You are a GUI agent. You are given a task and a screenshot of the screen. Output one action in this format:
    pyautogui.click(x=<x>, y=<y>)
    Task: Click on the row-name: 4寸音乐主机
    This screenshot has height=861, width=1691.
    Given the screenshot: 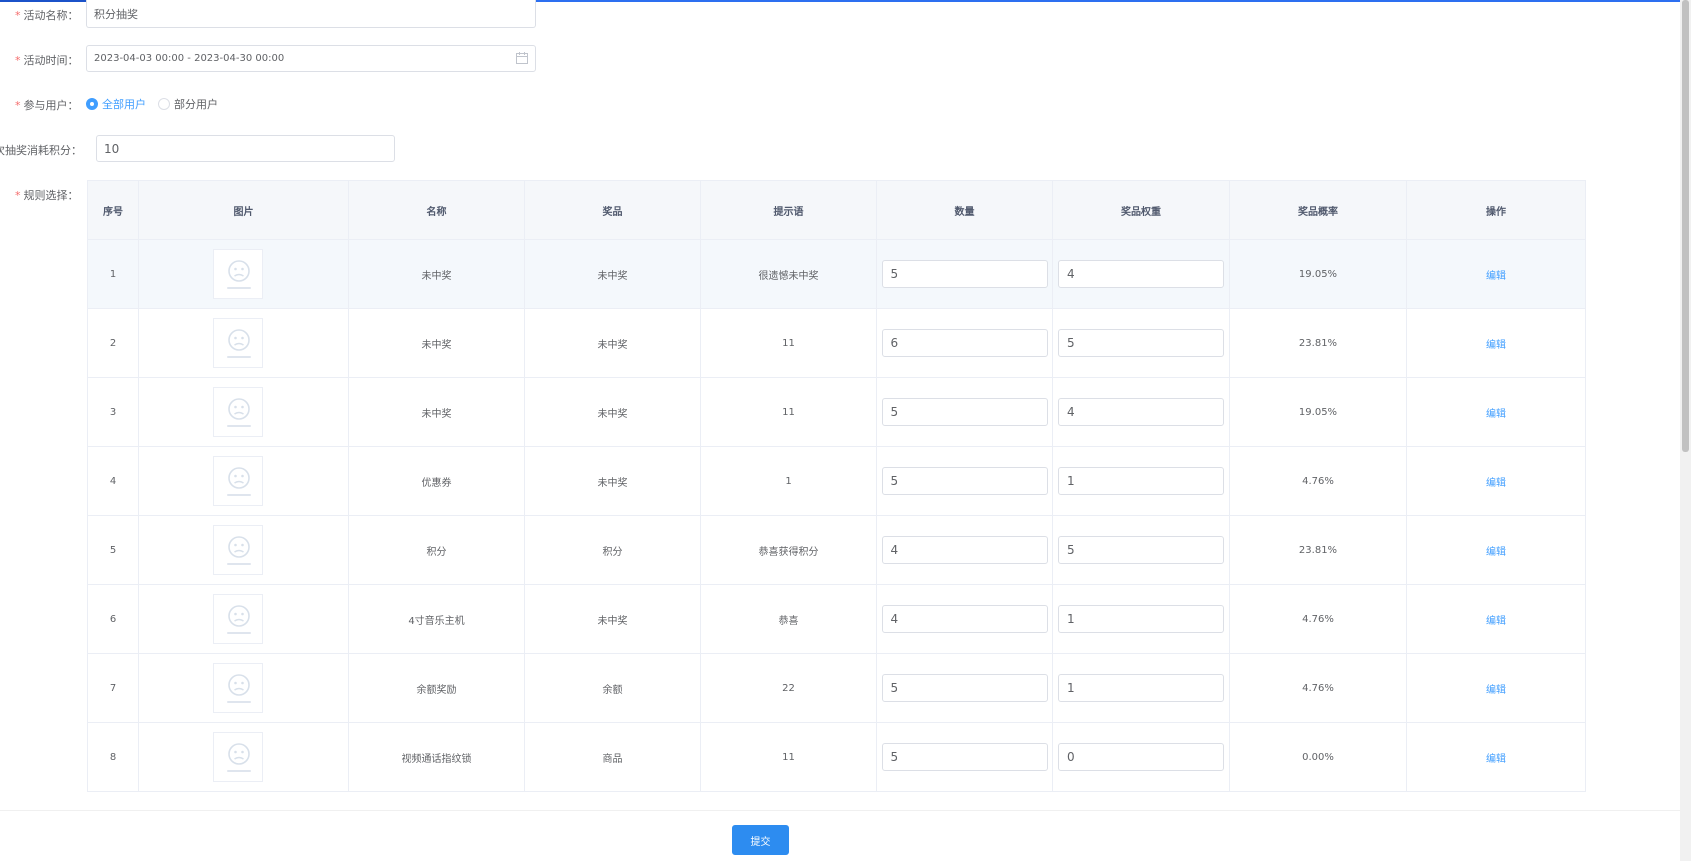 What is the action you would take?
    pyautogui.click(x=436, y=619)
    